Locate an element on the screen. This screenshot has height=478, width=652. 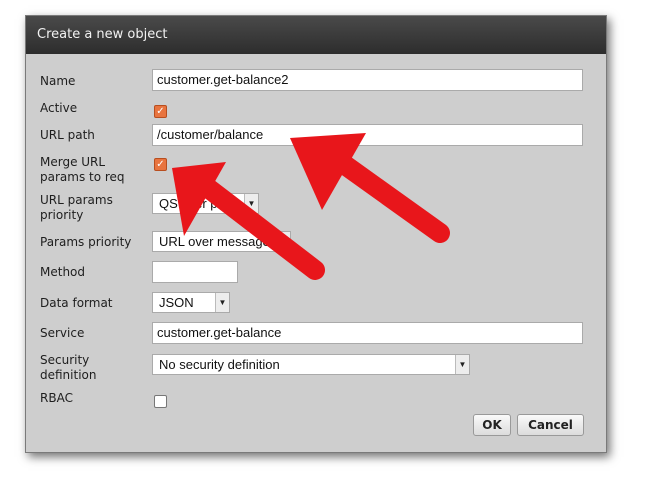
url-params-priority-label-line1: URL params is located at coordinates (76, 200).